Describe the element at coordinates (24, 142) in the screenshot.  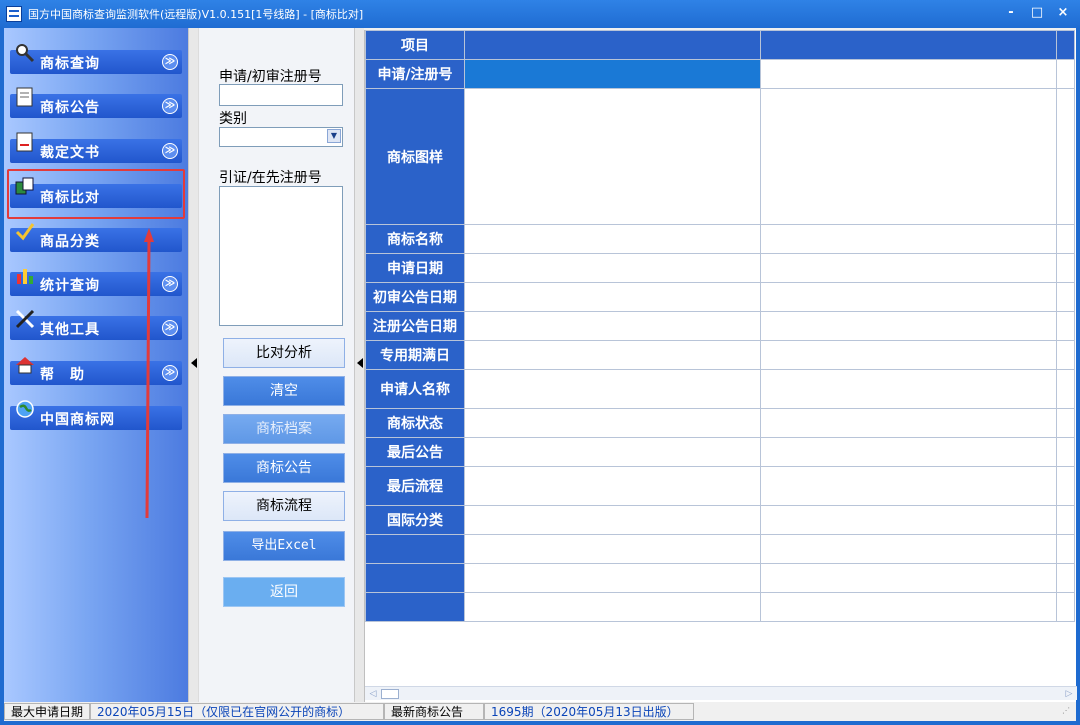
I see `file-icon` at that location.